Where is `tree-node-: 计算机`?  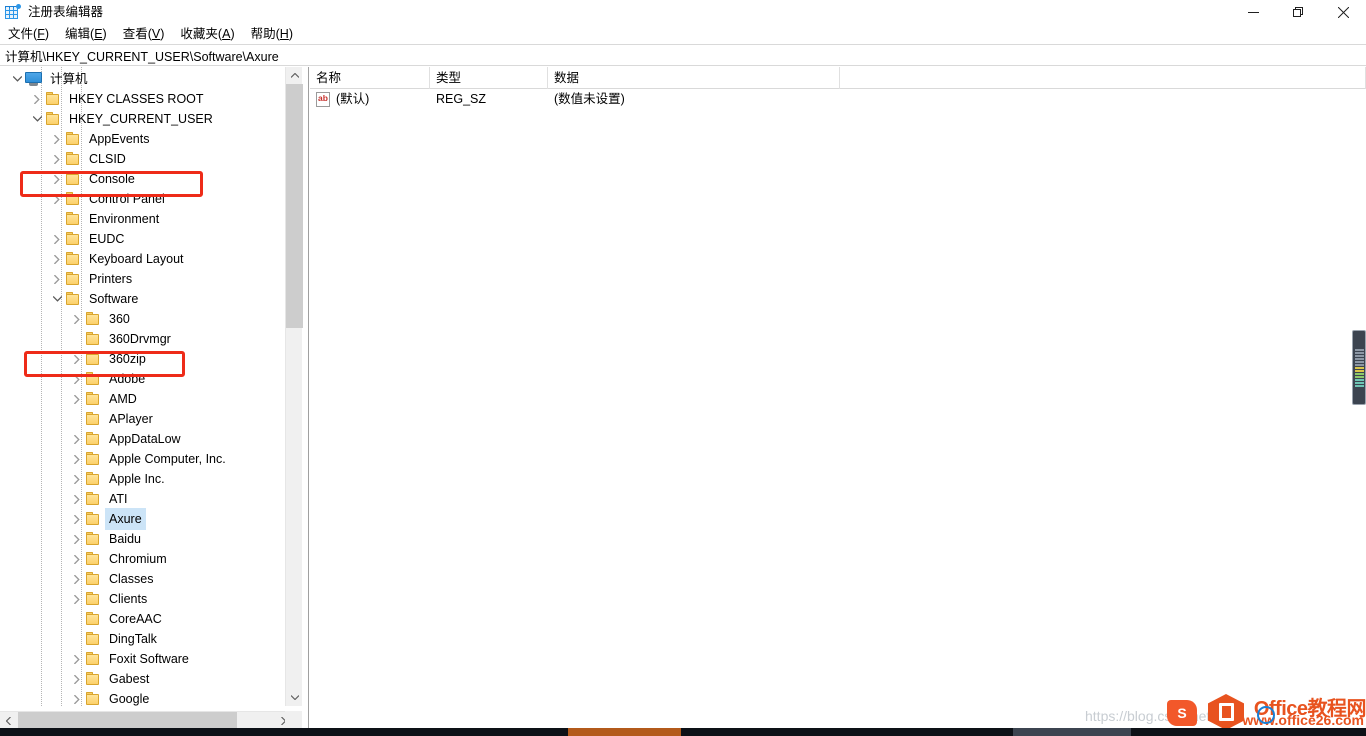 tree-node-: 计算机 is located at coordinates (143, 79).